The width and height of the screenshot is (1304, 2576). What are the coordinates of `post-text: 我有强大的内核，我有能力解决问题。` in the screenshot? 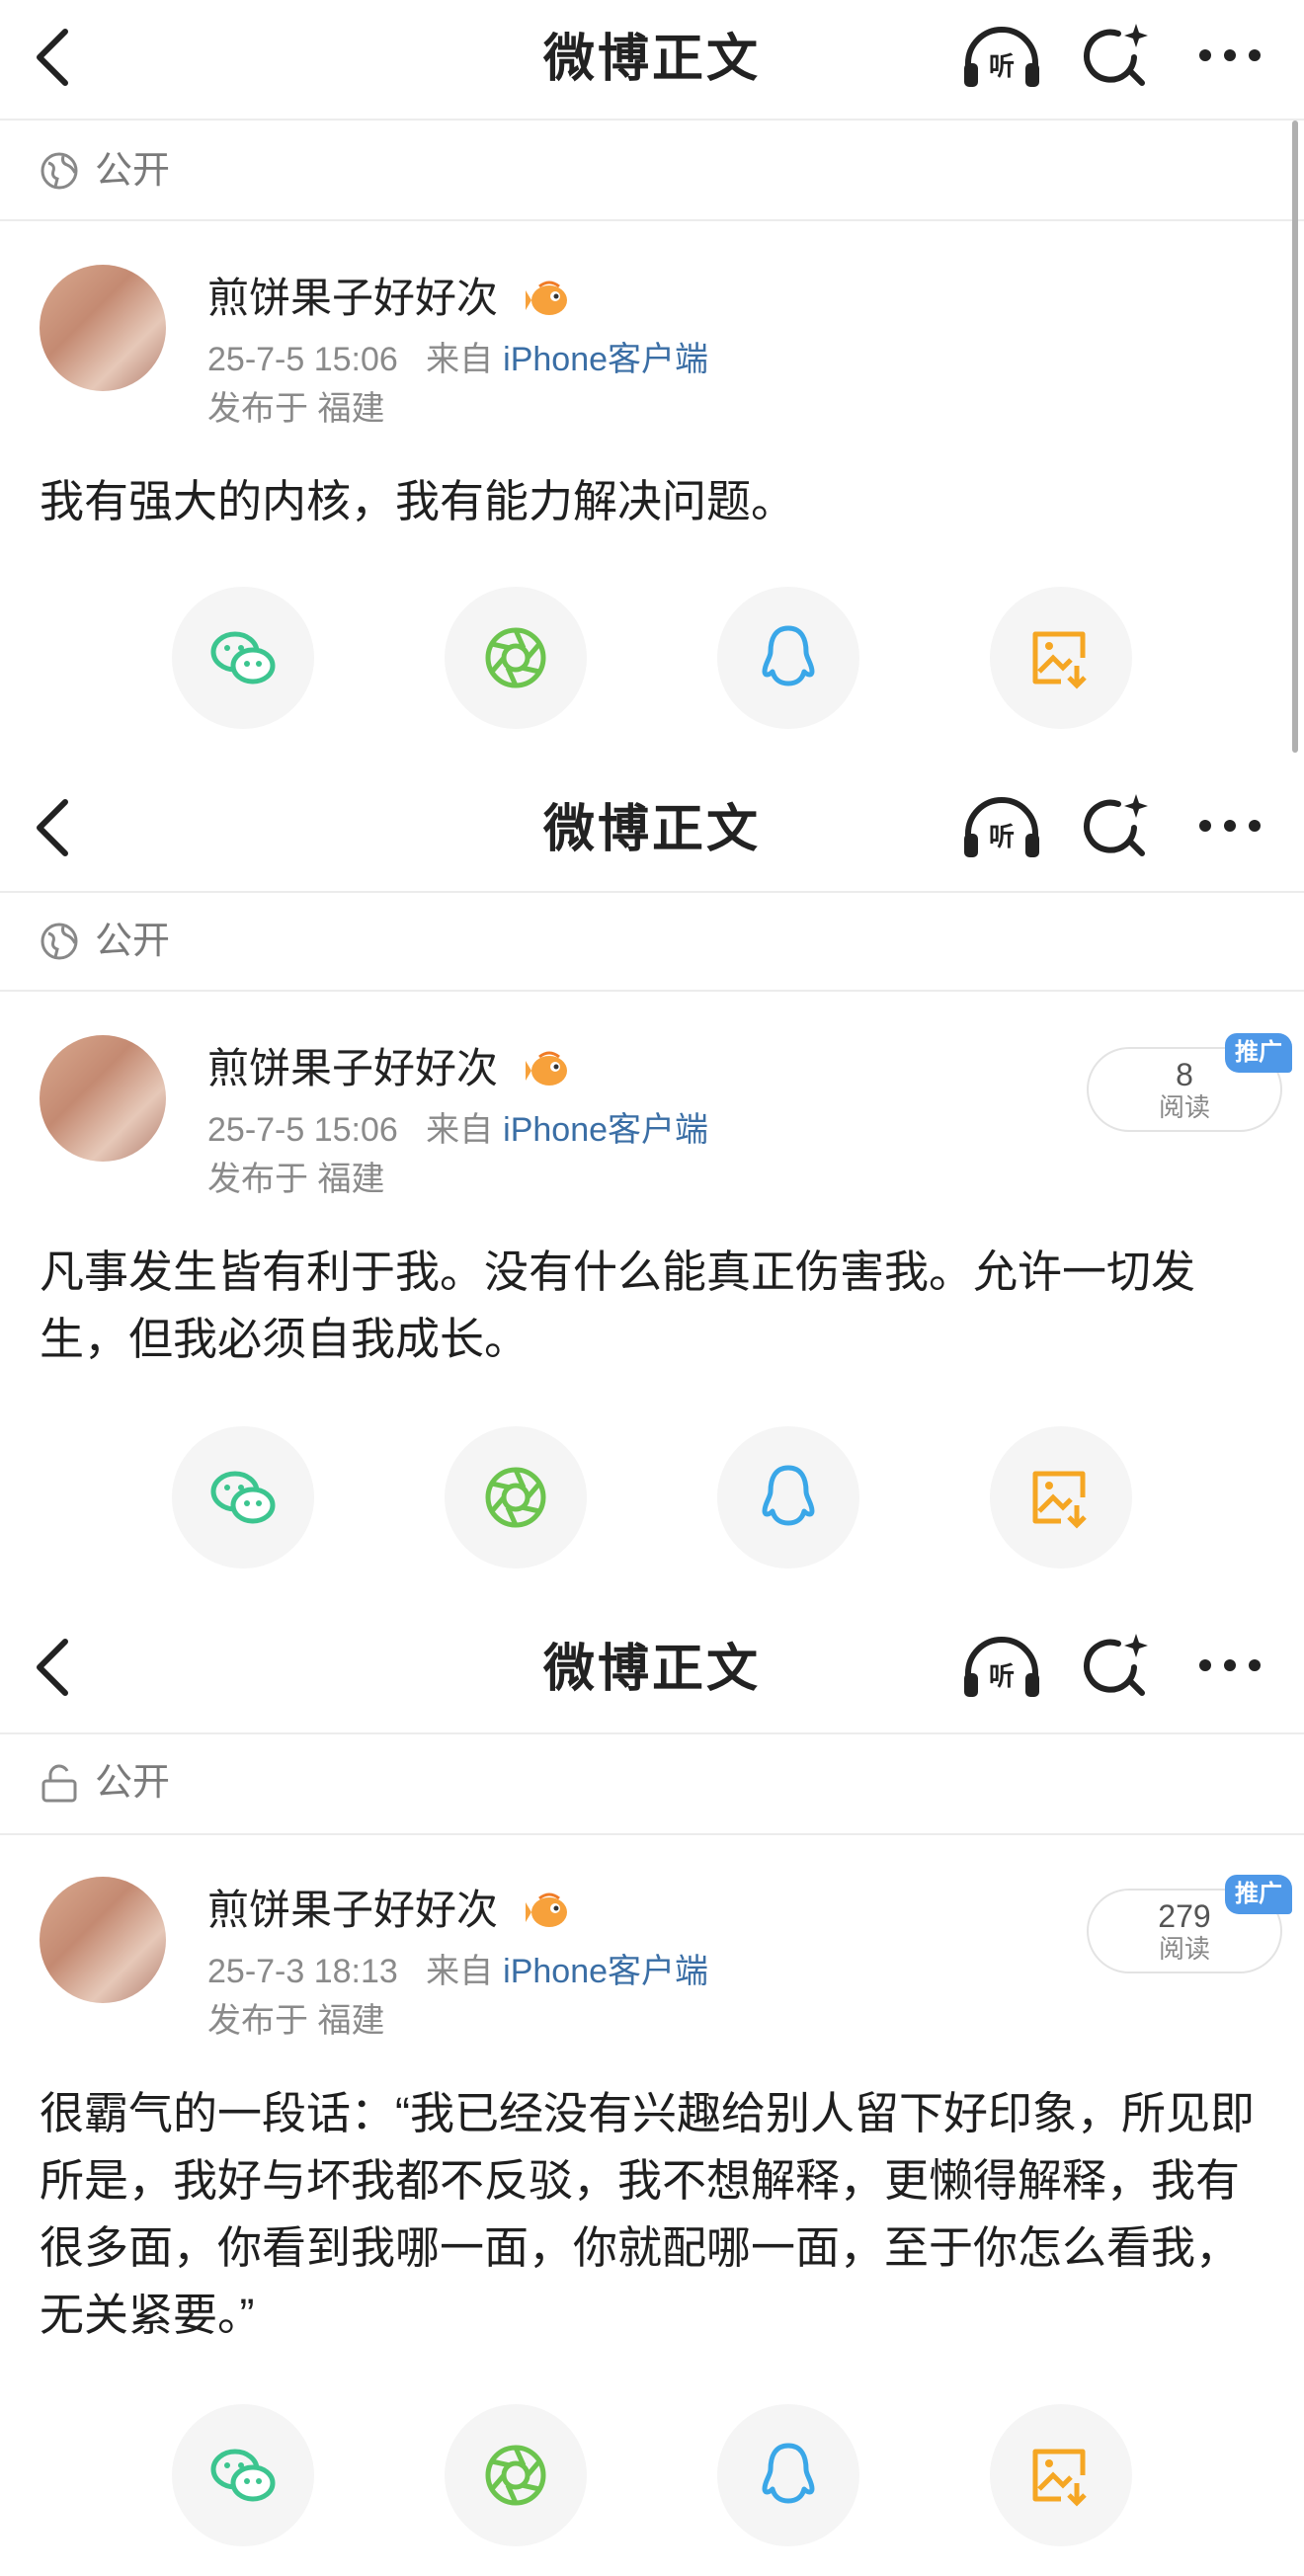 It's located at (418, 501).